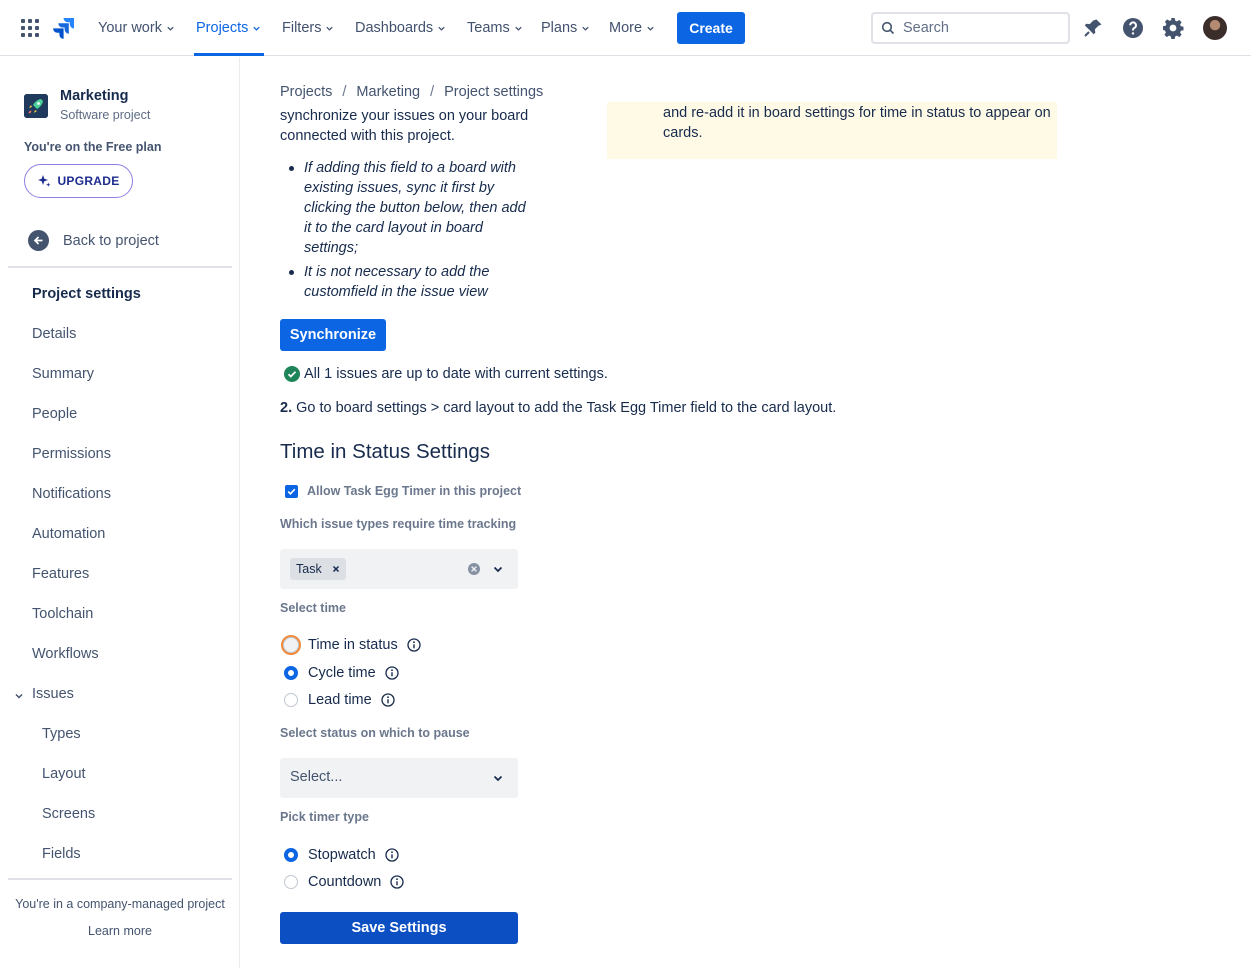 The height and width of the screenshot is (968, 1251). What do you see at coordinates (302, 28) in the screenshot?
I see `nav-label: Filters` at bounding box center [302, 28].